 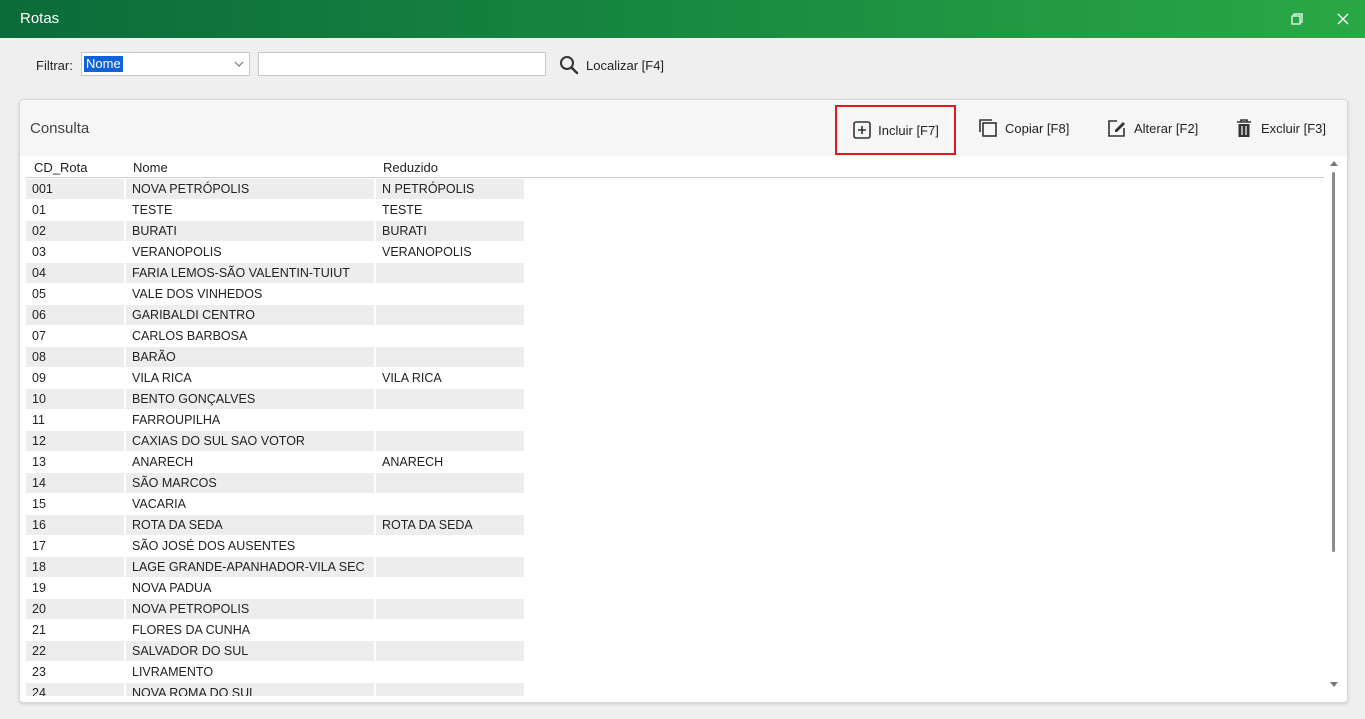 I want to click on cell-nome: NOVA PETROPOLIS, so click(x=250, y=609).